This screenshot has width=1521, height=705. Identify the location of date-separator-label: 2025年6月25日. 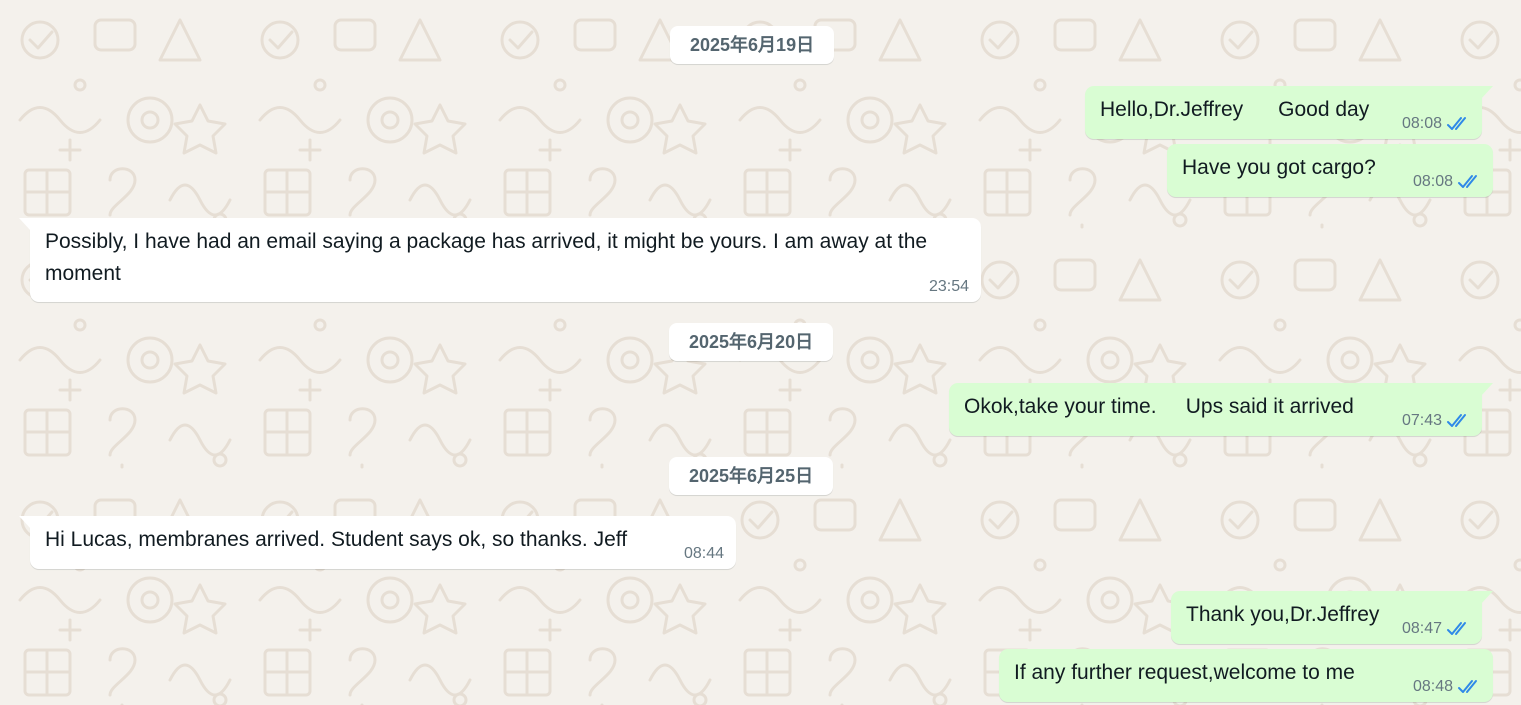
(751, 476).